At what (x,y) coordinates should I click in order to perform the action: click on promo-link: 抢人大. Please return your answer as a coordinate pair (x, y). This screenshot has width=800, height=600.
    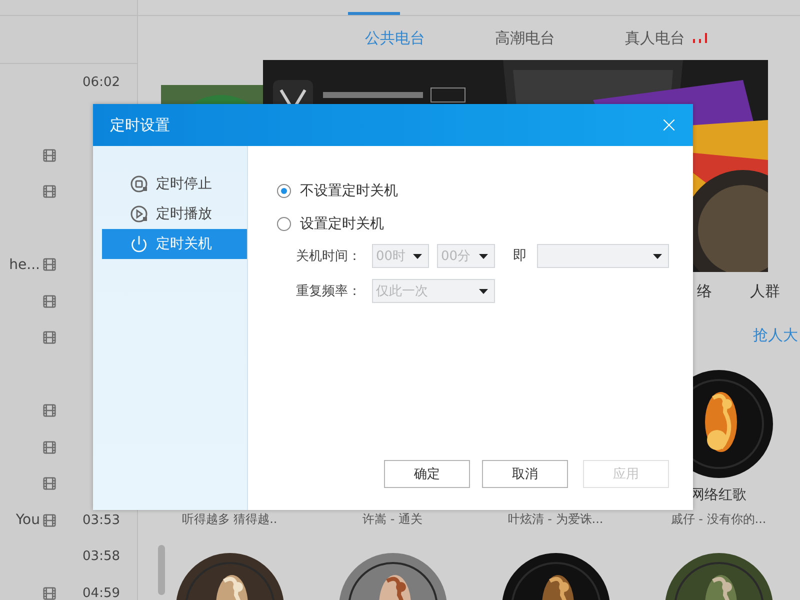
    Looking at the image, I should click on (775, 335).